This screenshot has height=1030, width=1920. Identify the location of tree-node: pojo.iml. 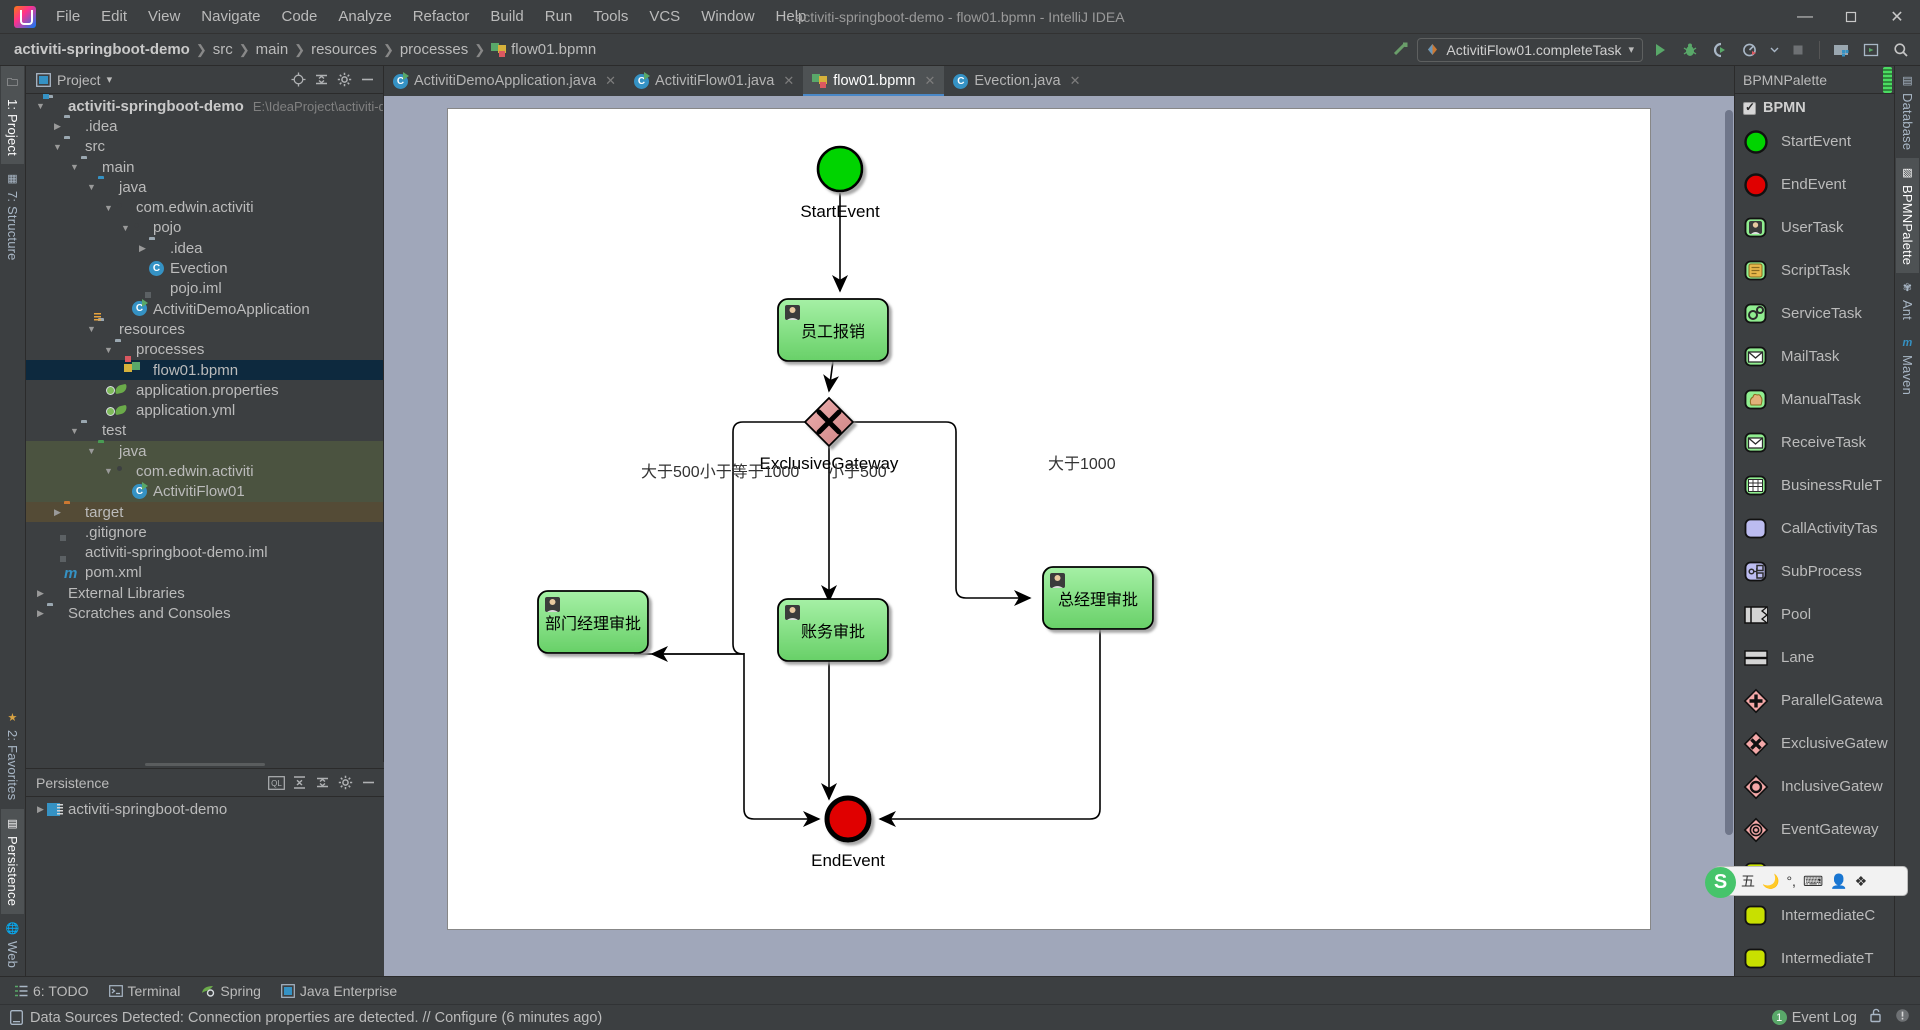
(204, 289).